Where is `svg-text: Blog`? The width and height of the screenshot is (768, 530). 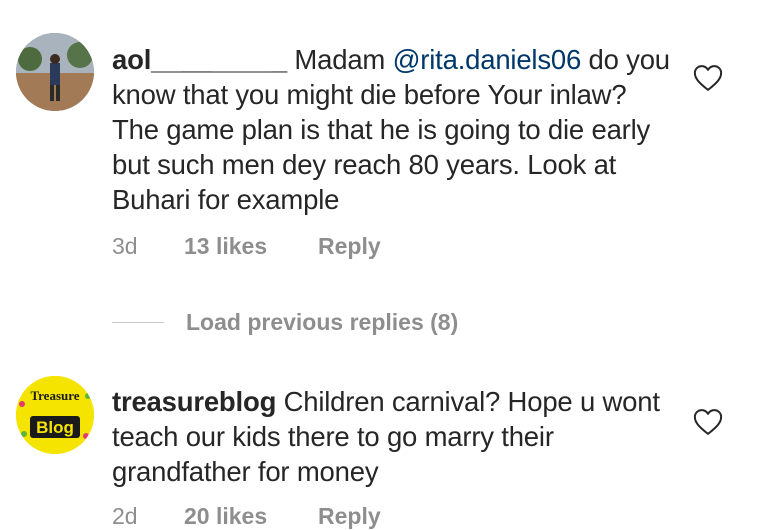
svg-text: Blog is located at coordinates (55, 427).